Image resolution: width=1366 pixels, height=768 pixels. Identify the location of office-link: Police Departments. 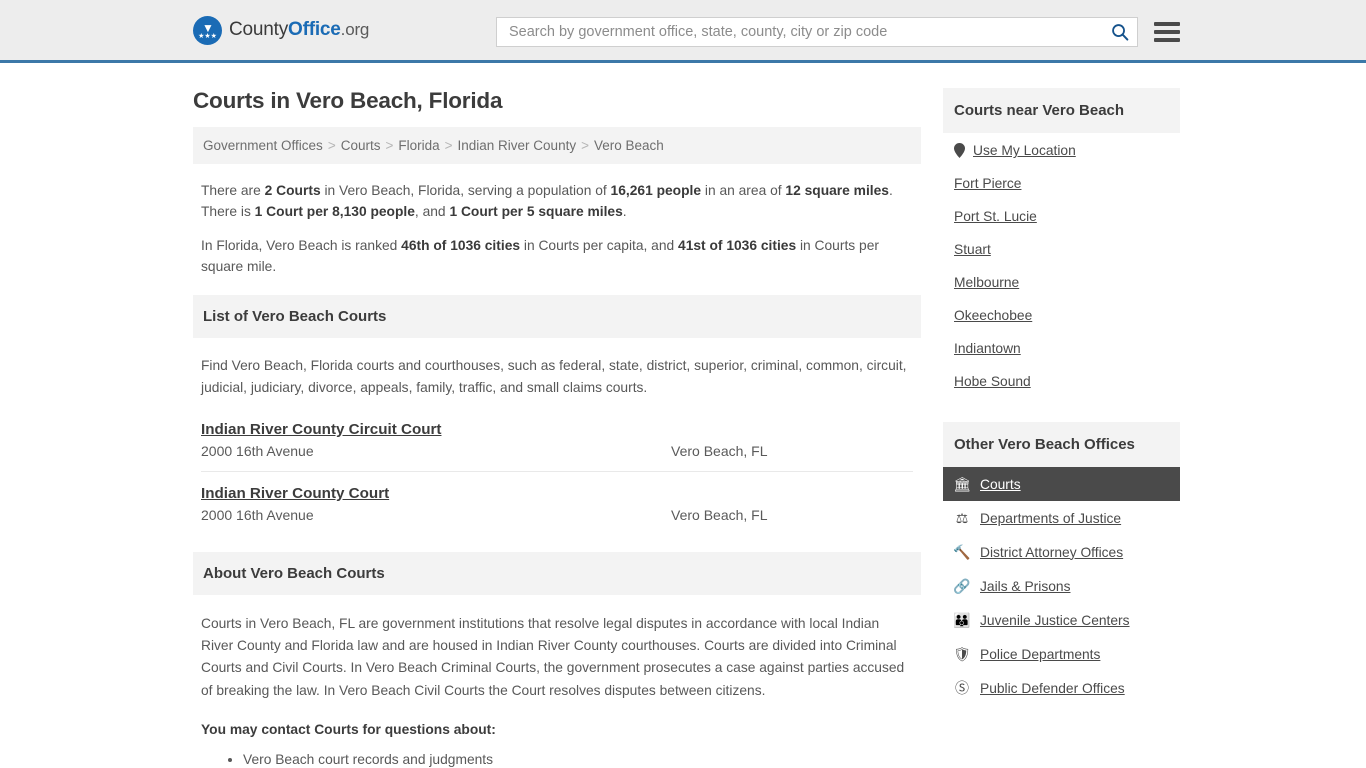
(1040, 654).